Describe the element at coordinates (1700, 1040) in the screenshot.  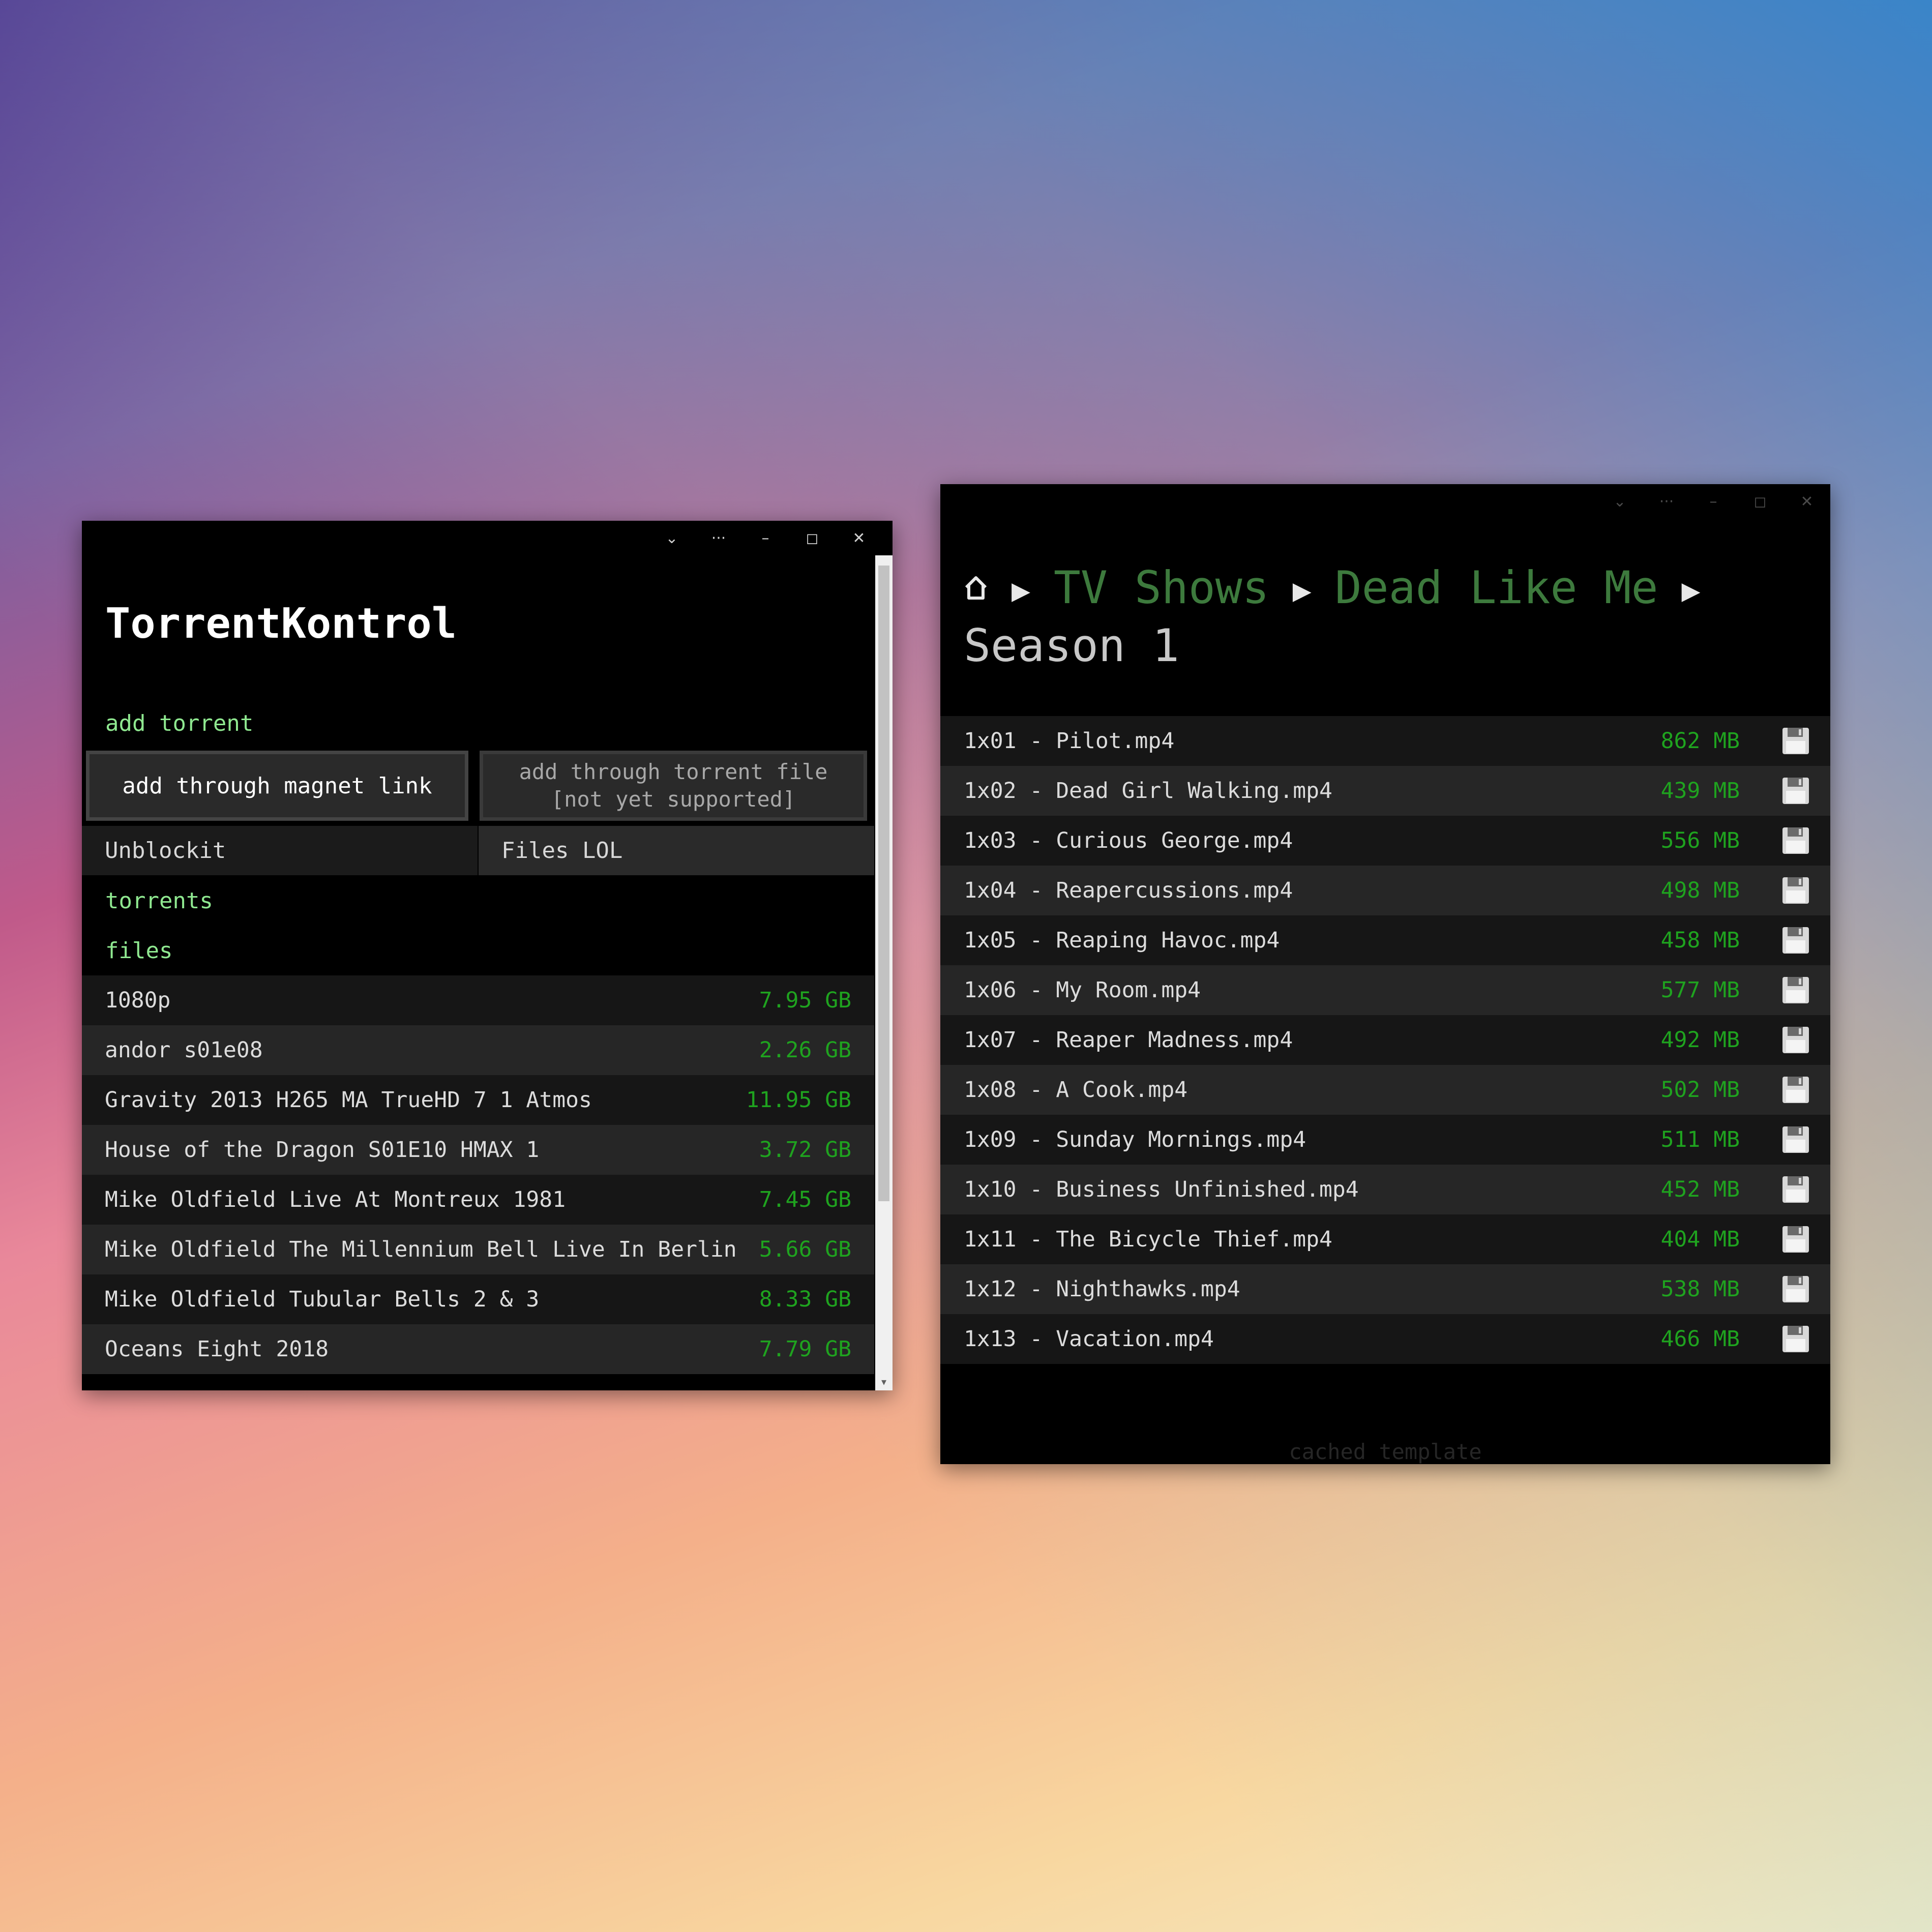
I see `episode-size: 492 MB` at that location.